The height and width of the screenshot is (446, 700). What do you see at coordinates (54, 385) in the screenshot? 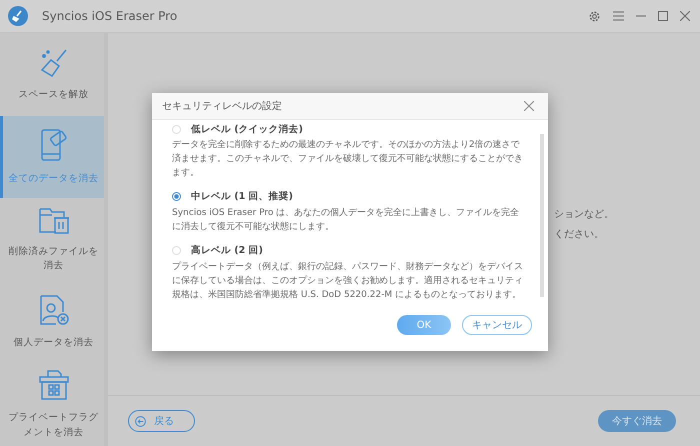
I see `fragment-box-icon` at bounding box center [54, 385].